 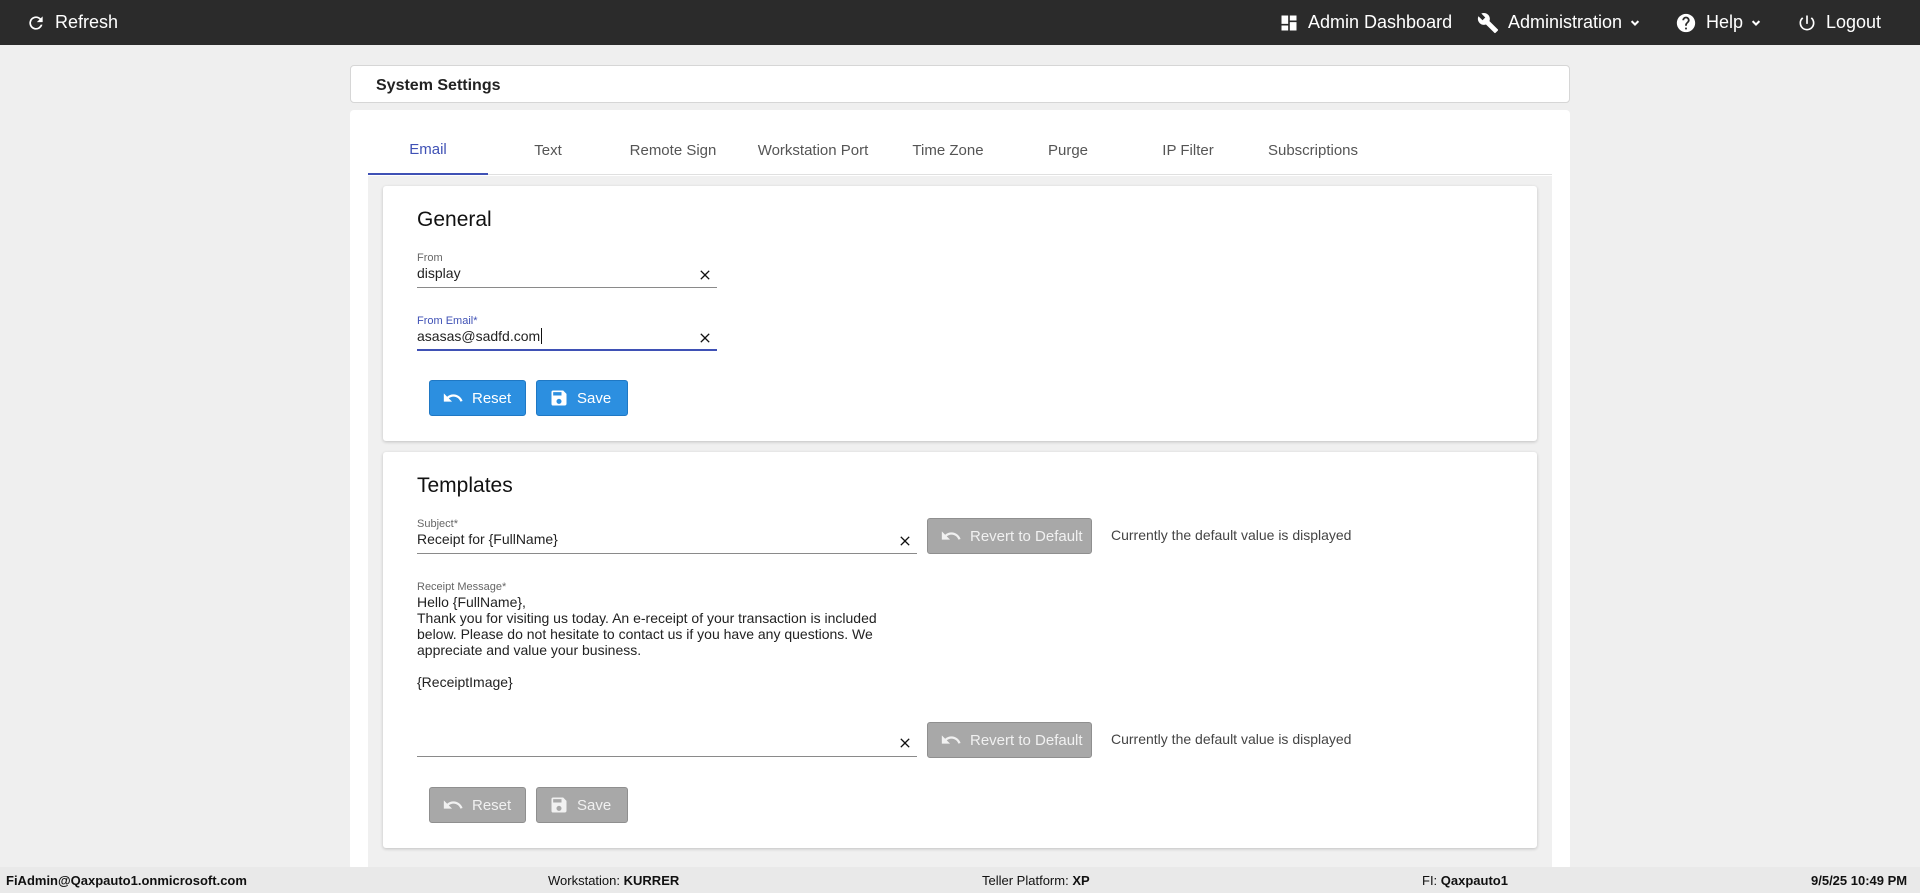 What do you see at coordinates (465, 485) in the screenshot?
I see `templates-section-title: Templates` at bounding box center [465, 485].